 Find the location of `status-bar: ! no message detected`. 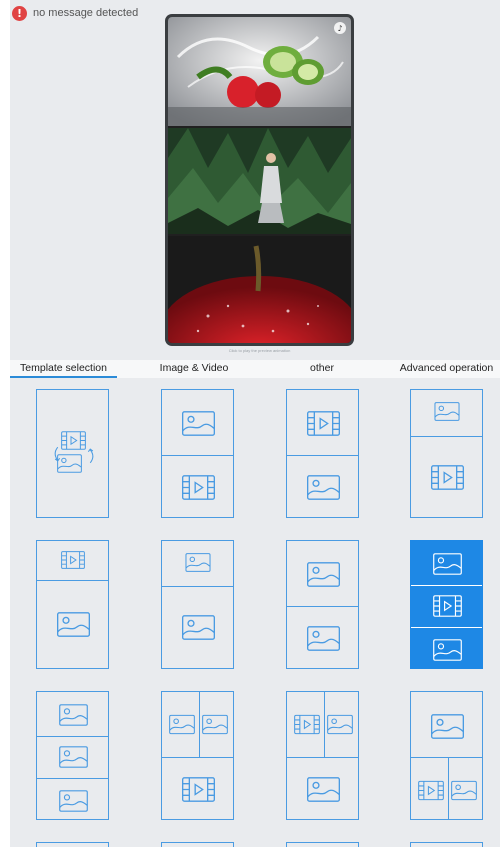

status-bar: ! no message detected is located at coordinates (75, 13).